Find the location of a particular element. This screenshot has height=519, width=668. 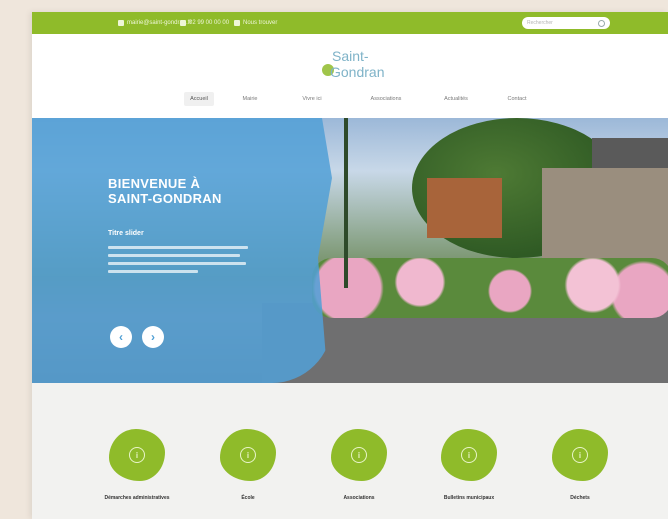

search-input: Rechercher is located at coordinates (566, 23).